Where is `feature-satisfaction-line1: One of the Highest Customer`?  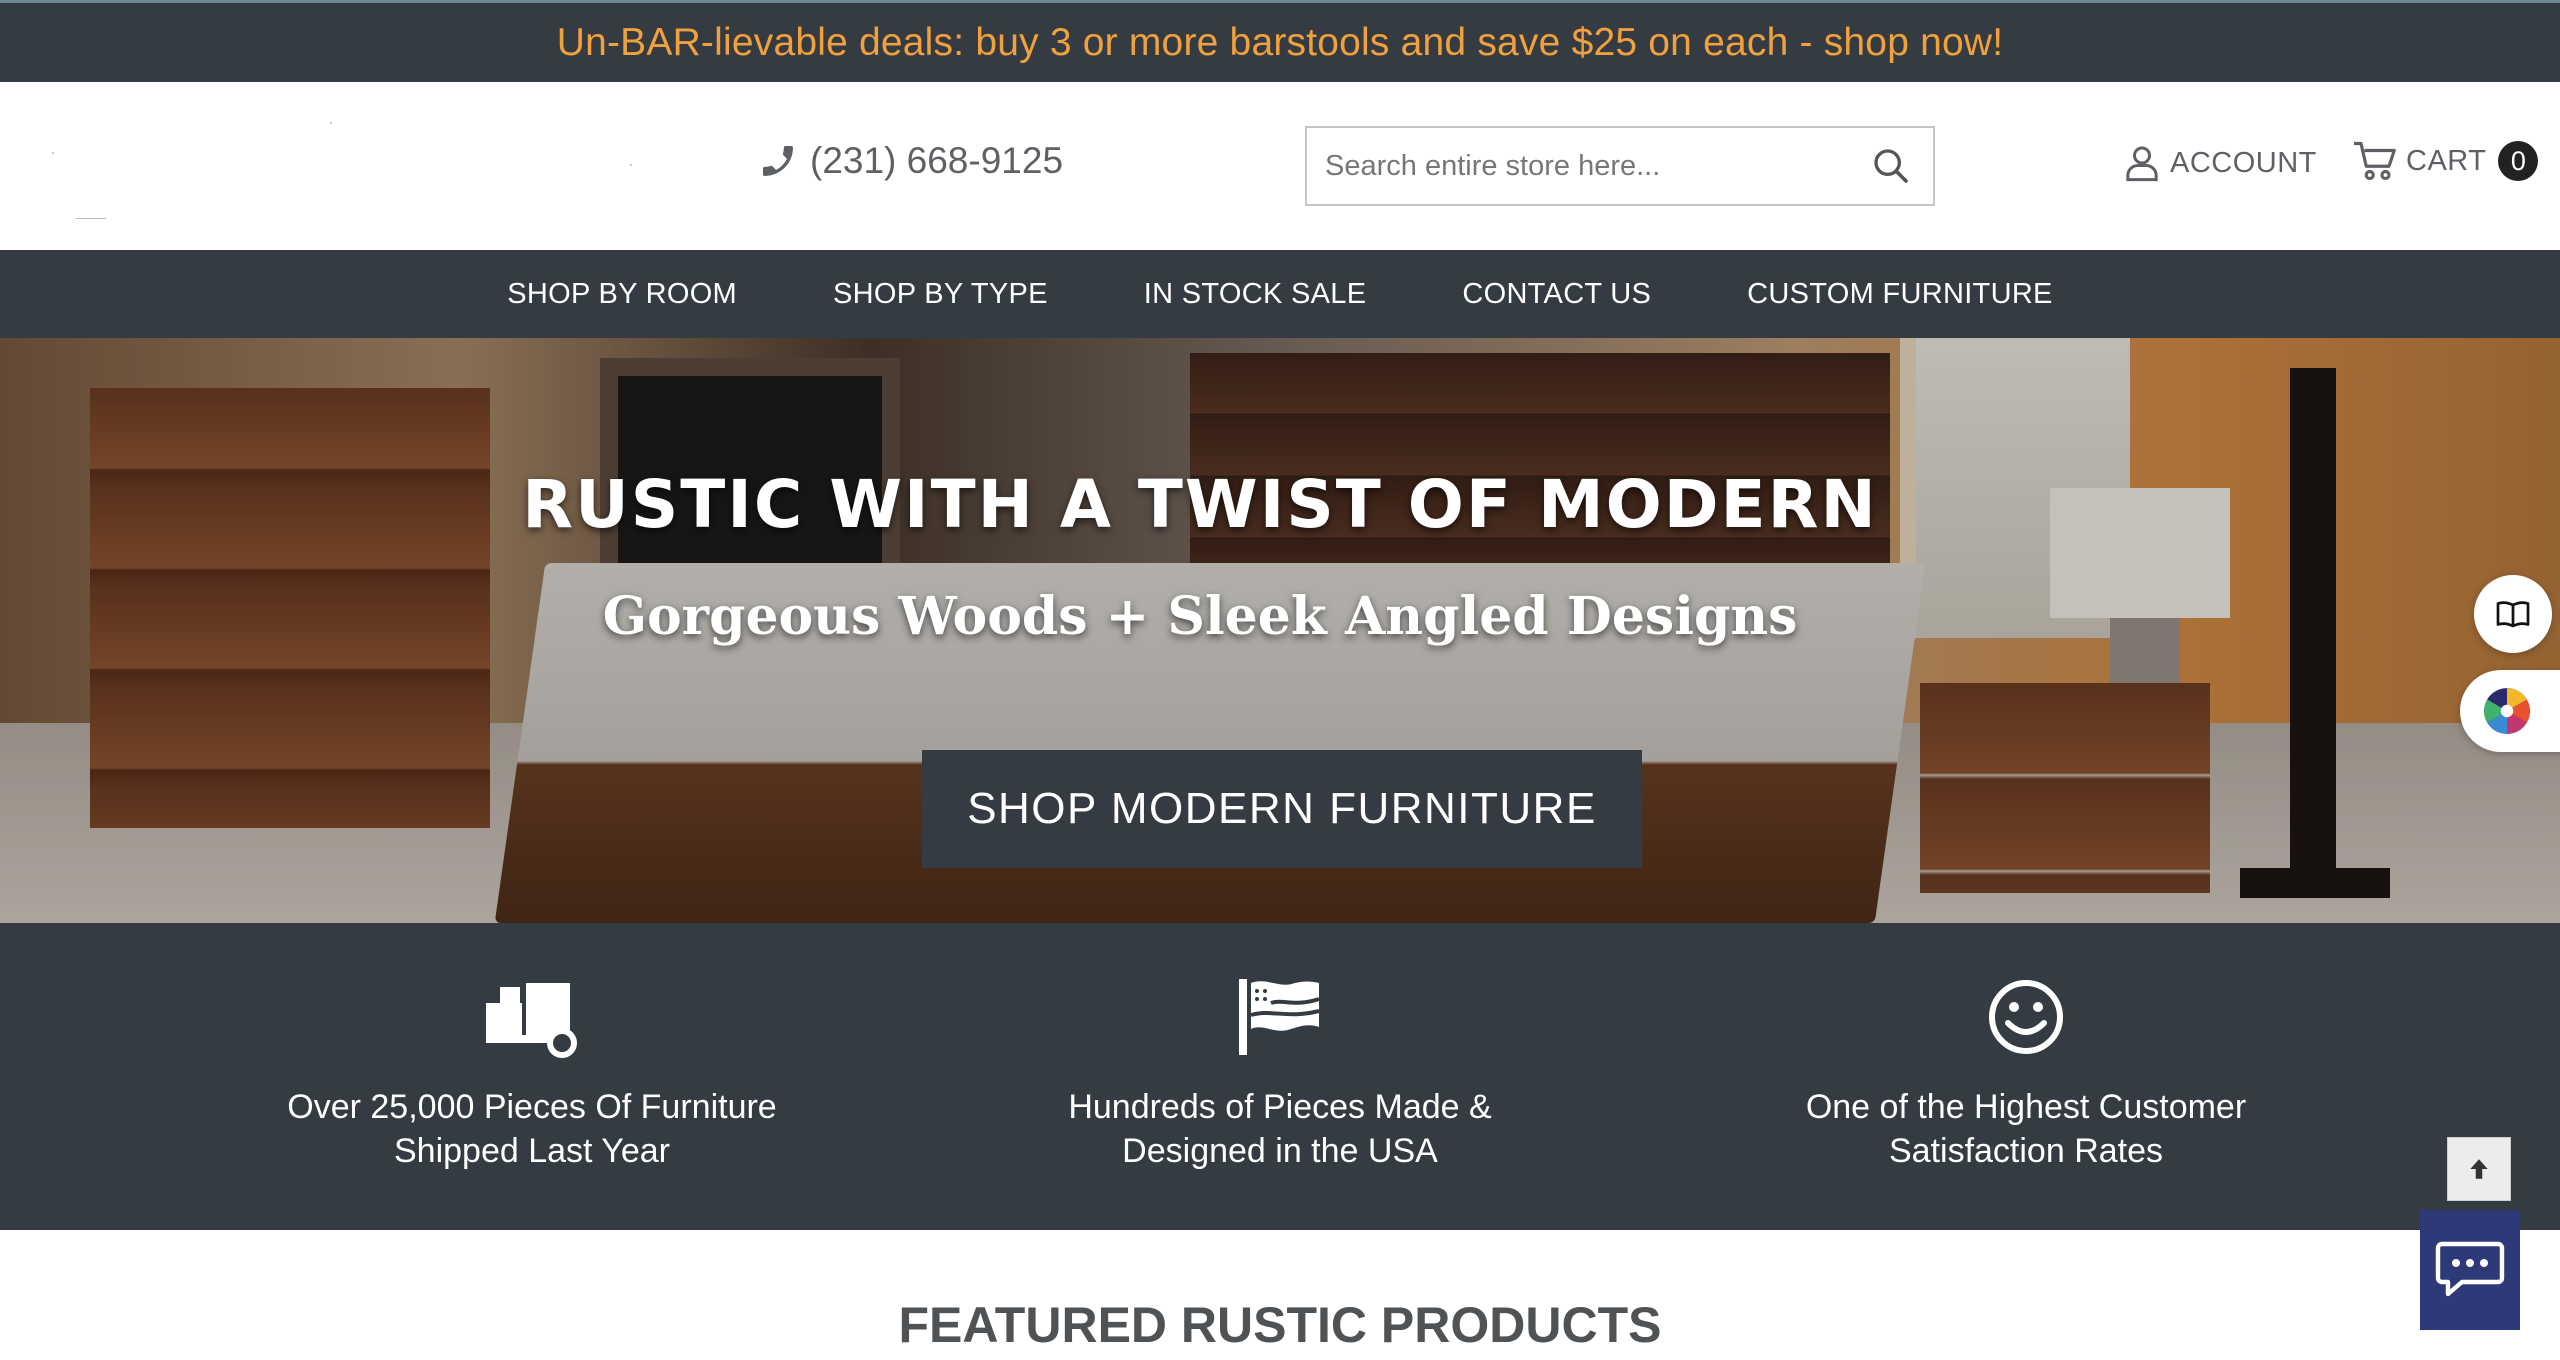
feature-satisfaction-line1: One of the Highest Customer is located at coordinates (2026, 1107).